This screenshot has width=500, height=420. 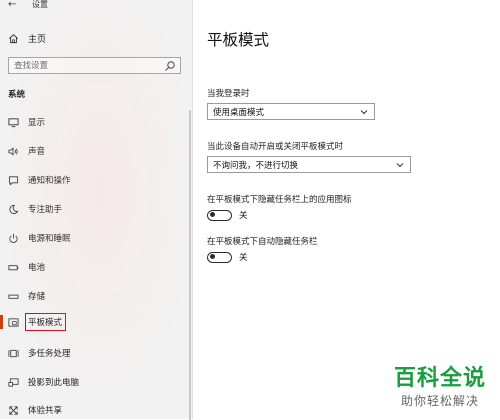 What do you see at coordinates (239, 112) in the screenshot?
I see `signin-value: 使用桌面模式` at bounding box center [239, 112].